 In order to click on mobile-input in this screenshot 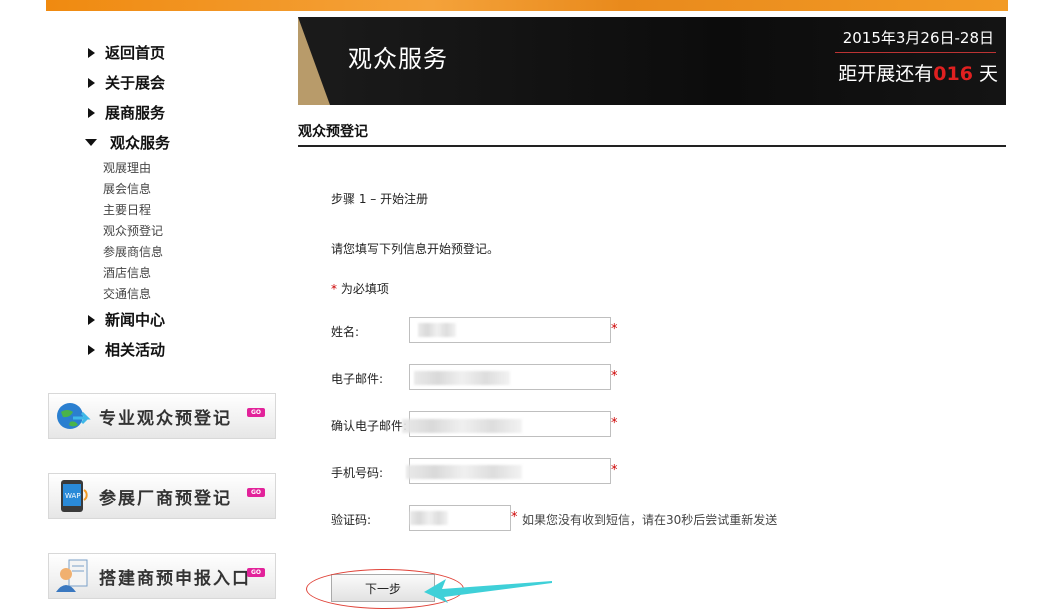, I will do `click(510, 471)`.